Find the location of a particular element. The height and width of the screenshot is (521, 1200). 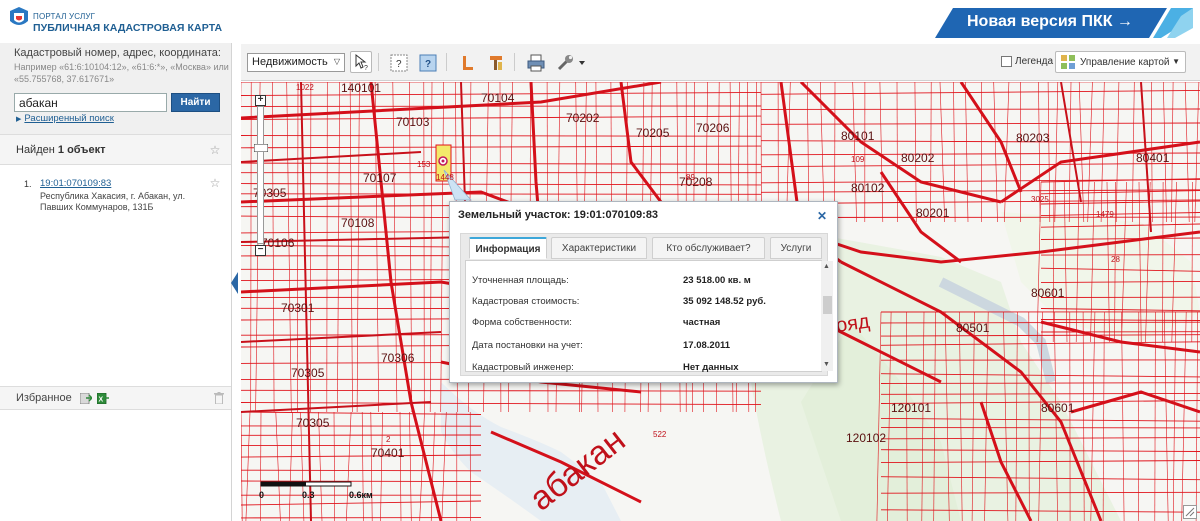

advanced-search-link: ▶ Расширенный поиск is located at coordinates (65, 118).